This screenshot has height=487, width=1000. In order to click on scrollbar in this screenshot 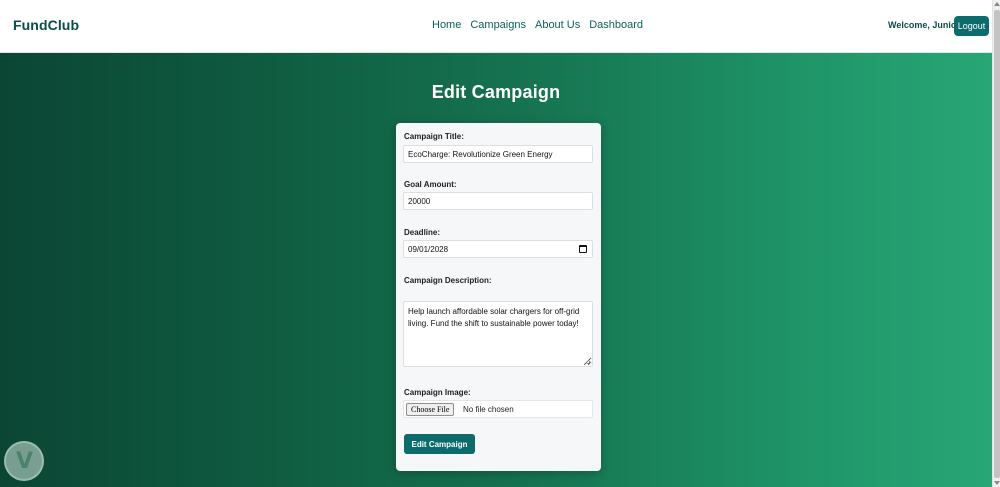, I will do `click(996, 243)`.